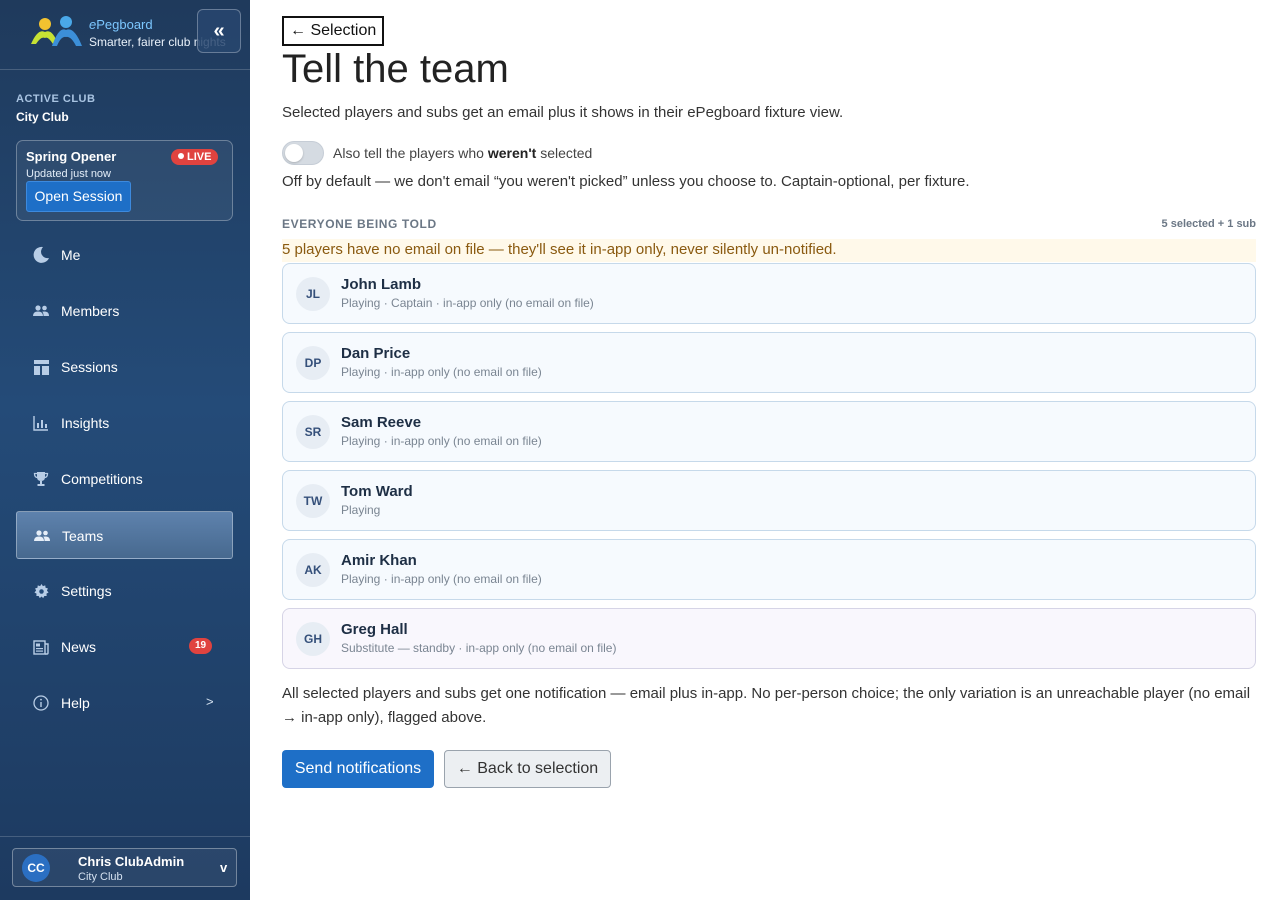  What do you see at coordinates (1208, 224) in the screenshot?
I see `section-count: 5 selected + 1 sub` at bounding box center [1208, 224].